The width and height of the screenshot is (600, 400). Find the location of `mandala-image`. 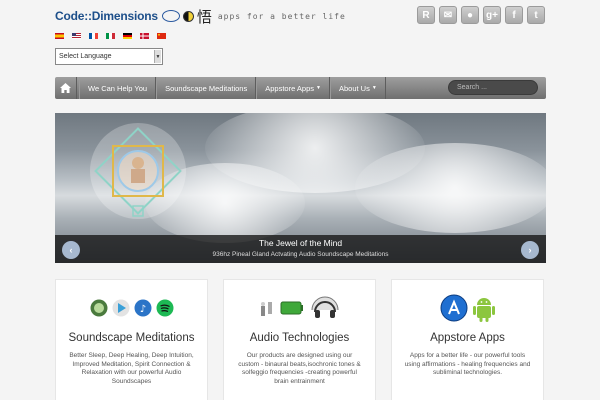

mandala-image is located at coordinates (138, 171).